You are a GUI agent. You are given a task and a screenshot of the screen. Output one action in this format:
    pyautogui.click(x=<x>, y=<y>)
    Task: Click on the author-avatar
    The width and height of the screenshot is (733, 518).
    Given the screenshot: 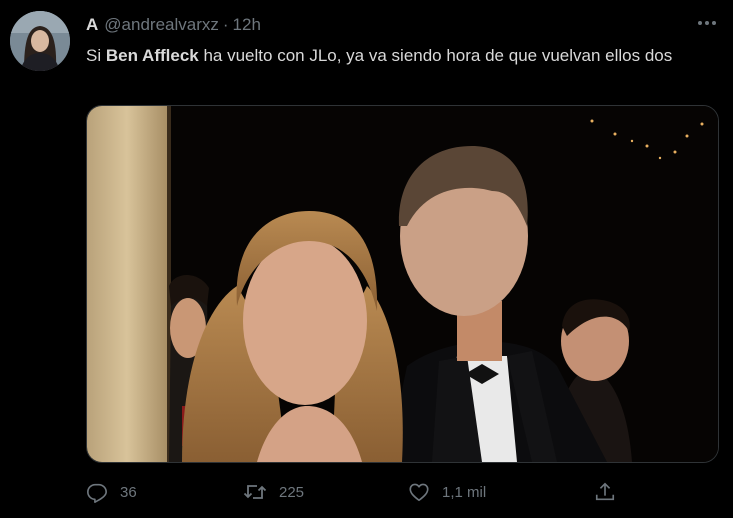 What is the action you would take?
    pyautogui.click(x=40, y=41)
    